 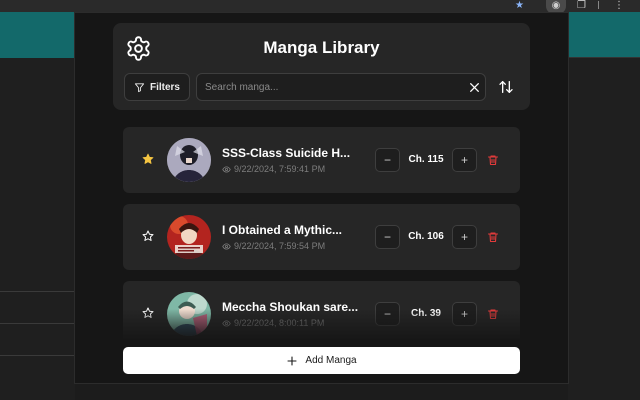 I want to click on clear-search-button, so click(x=474, y=87).